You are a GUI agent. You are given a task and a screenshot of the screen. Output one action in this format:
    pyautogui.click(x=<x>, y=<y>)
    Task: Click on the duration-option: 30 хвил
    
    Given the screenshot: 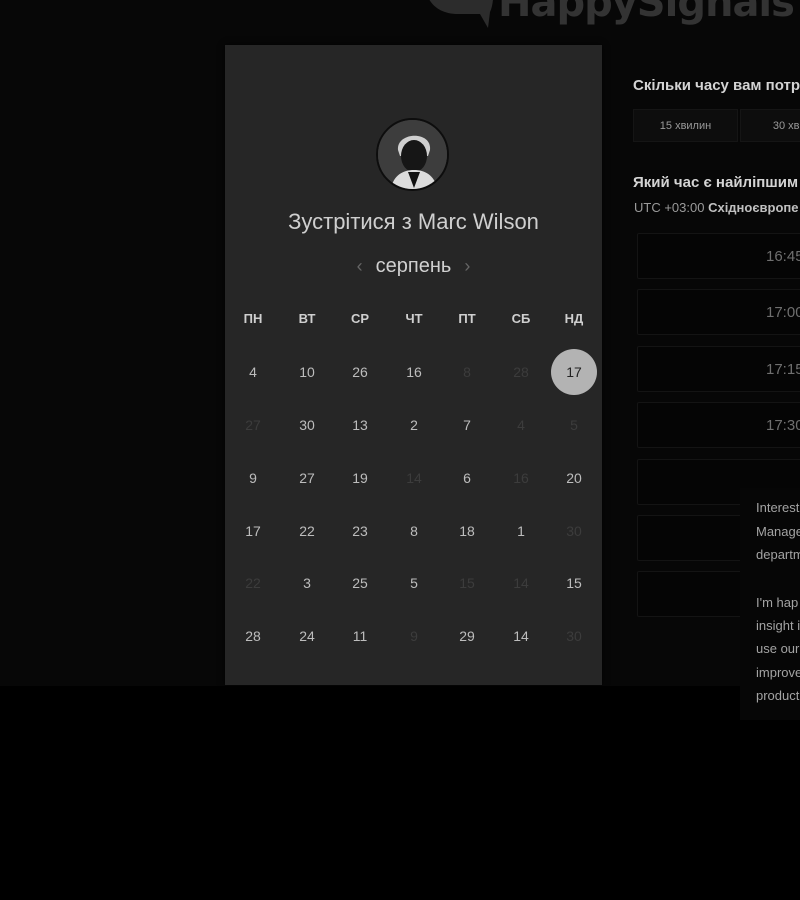 What is the action you would take?
    pyautogui.click(x=770, y=125)
    